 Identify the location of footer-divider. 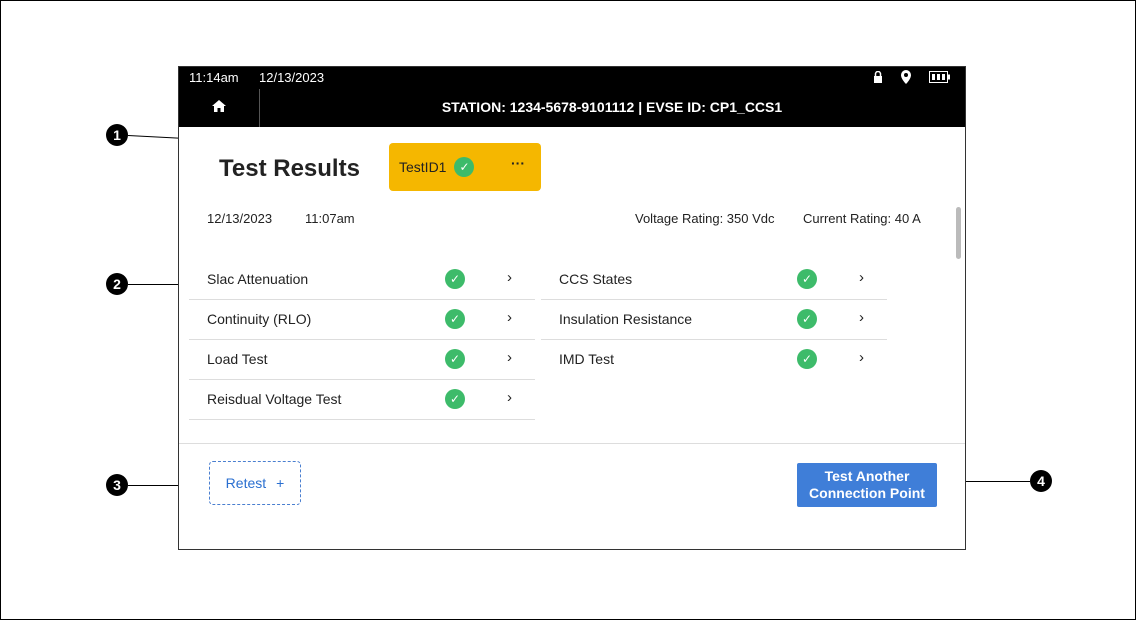
(572, 443).